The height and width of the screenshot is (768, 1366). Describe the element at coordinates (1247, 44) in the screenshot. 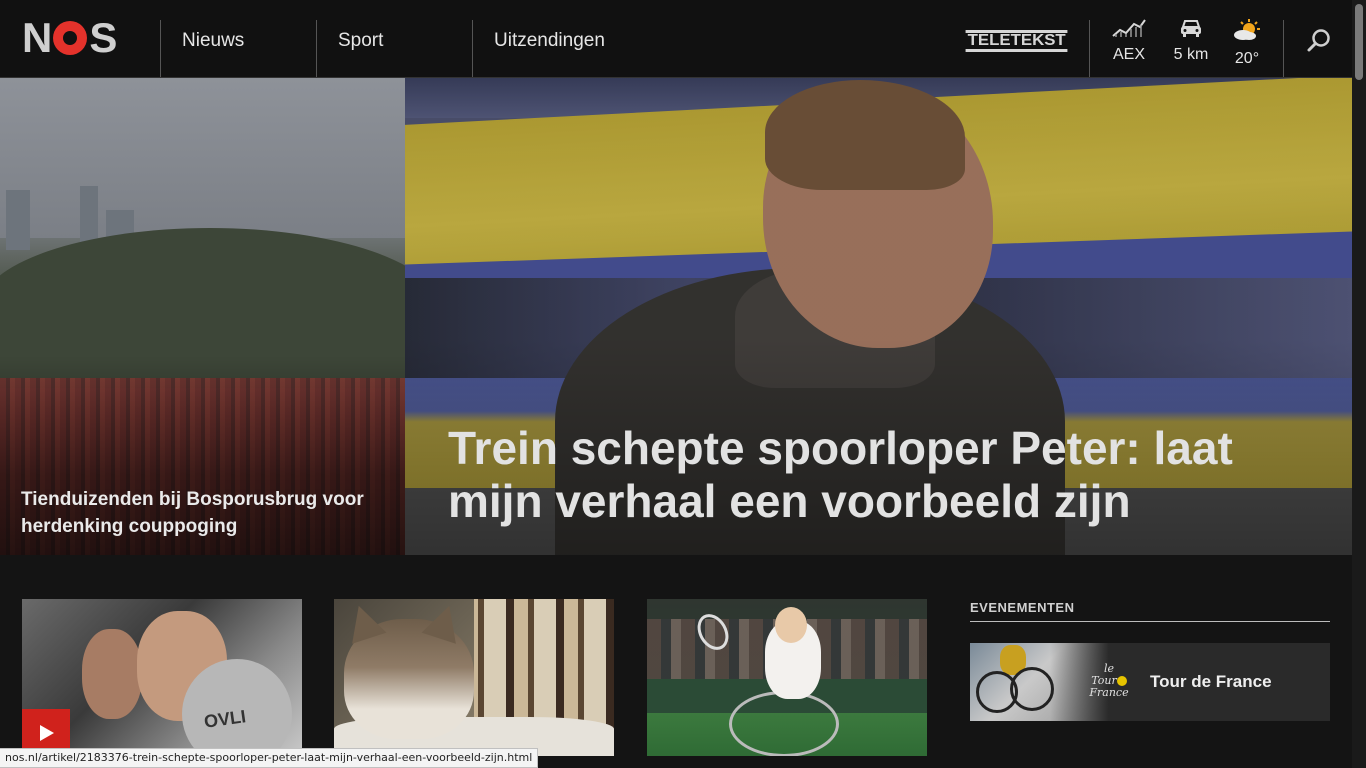

I see `weather-widget: 20°` at that location.